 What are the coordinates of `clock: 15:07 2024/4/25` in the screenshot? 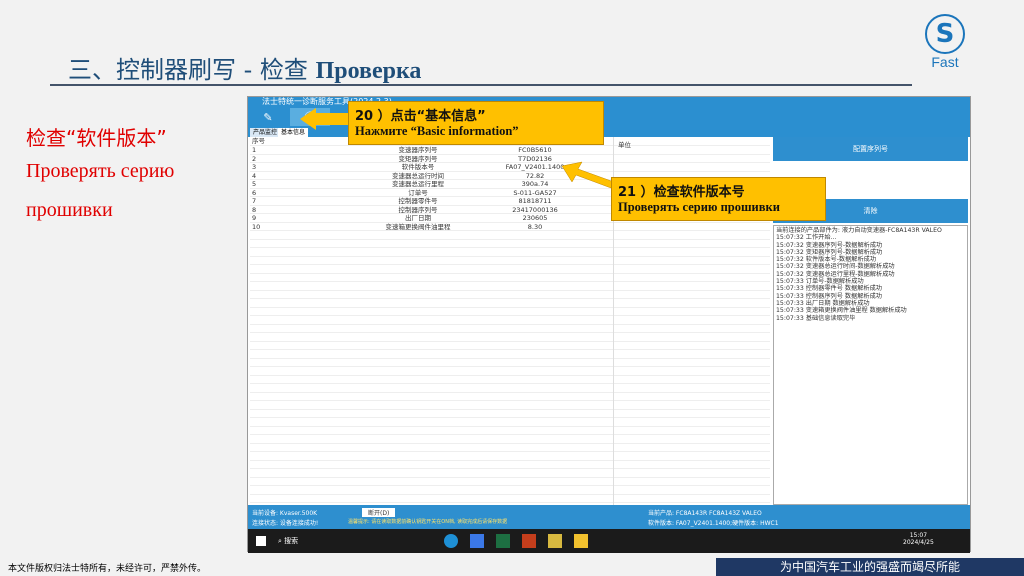 It's located at (918, 539).